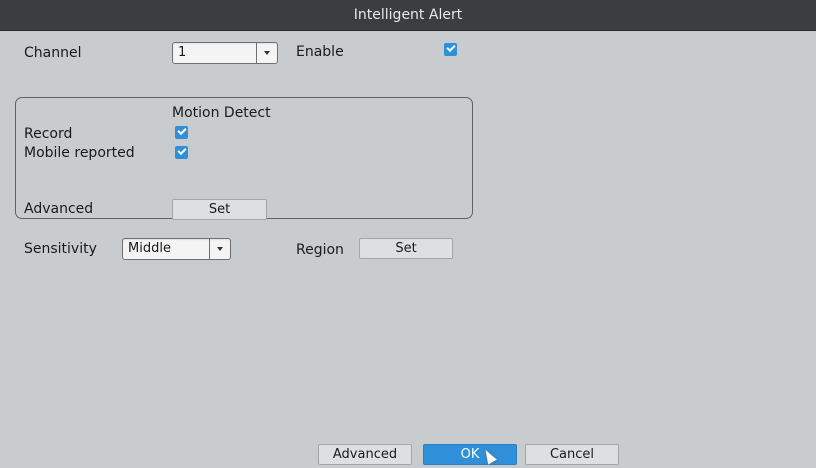  Describe the element at coordinates (221, 113) in the screenshot. I see `motion-detect-title: Motion Detect` at that location.